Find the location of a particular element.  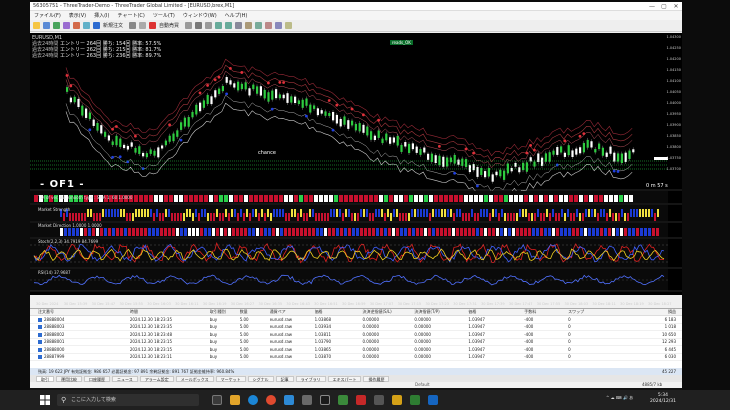

chart-shift-icon is located at coordinates (259, 25).